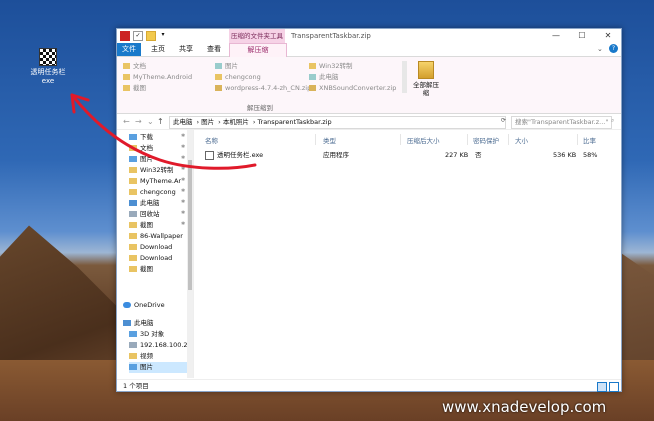 Image resolution: width=654 pixels, height=421 pixels. Describe the element at coordinates (613, 48) in the screenshot. I see `help-icon: ?` at that location.